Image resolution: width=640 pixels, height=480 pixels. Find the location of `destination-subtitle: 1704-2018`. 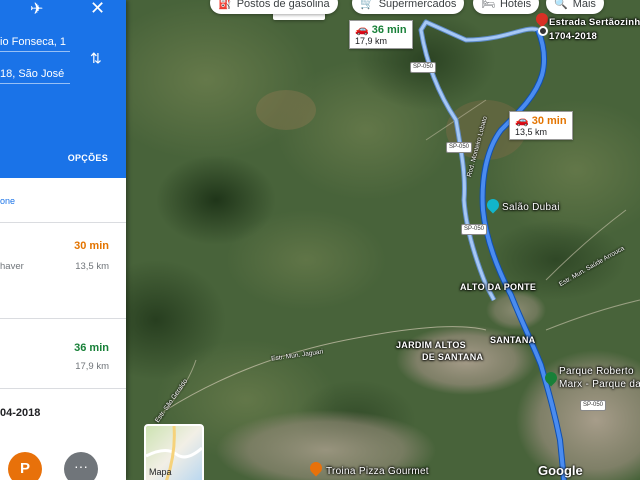

destination-subtitle: 1704-2018 is located at coordinates (573, 36).